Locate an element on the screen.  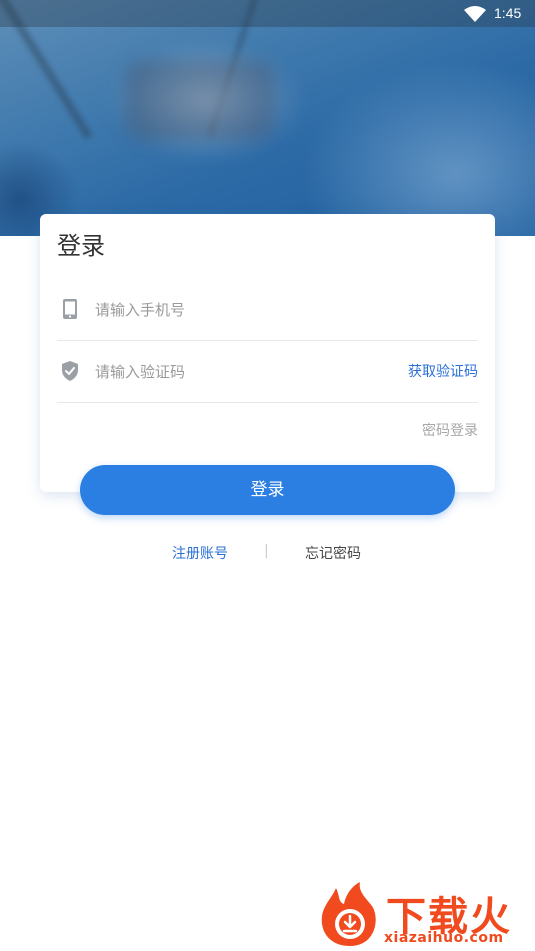
verification-code-field: 获取验证码 is located at coordinates (267, 372).